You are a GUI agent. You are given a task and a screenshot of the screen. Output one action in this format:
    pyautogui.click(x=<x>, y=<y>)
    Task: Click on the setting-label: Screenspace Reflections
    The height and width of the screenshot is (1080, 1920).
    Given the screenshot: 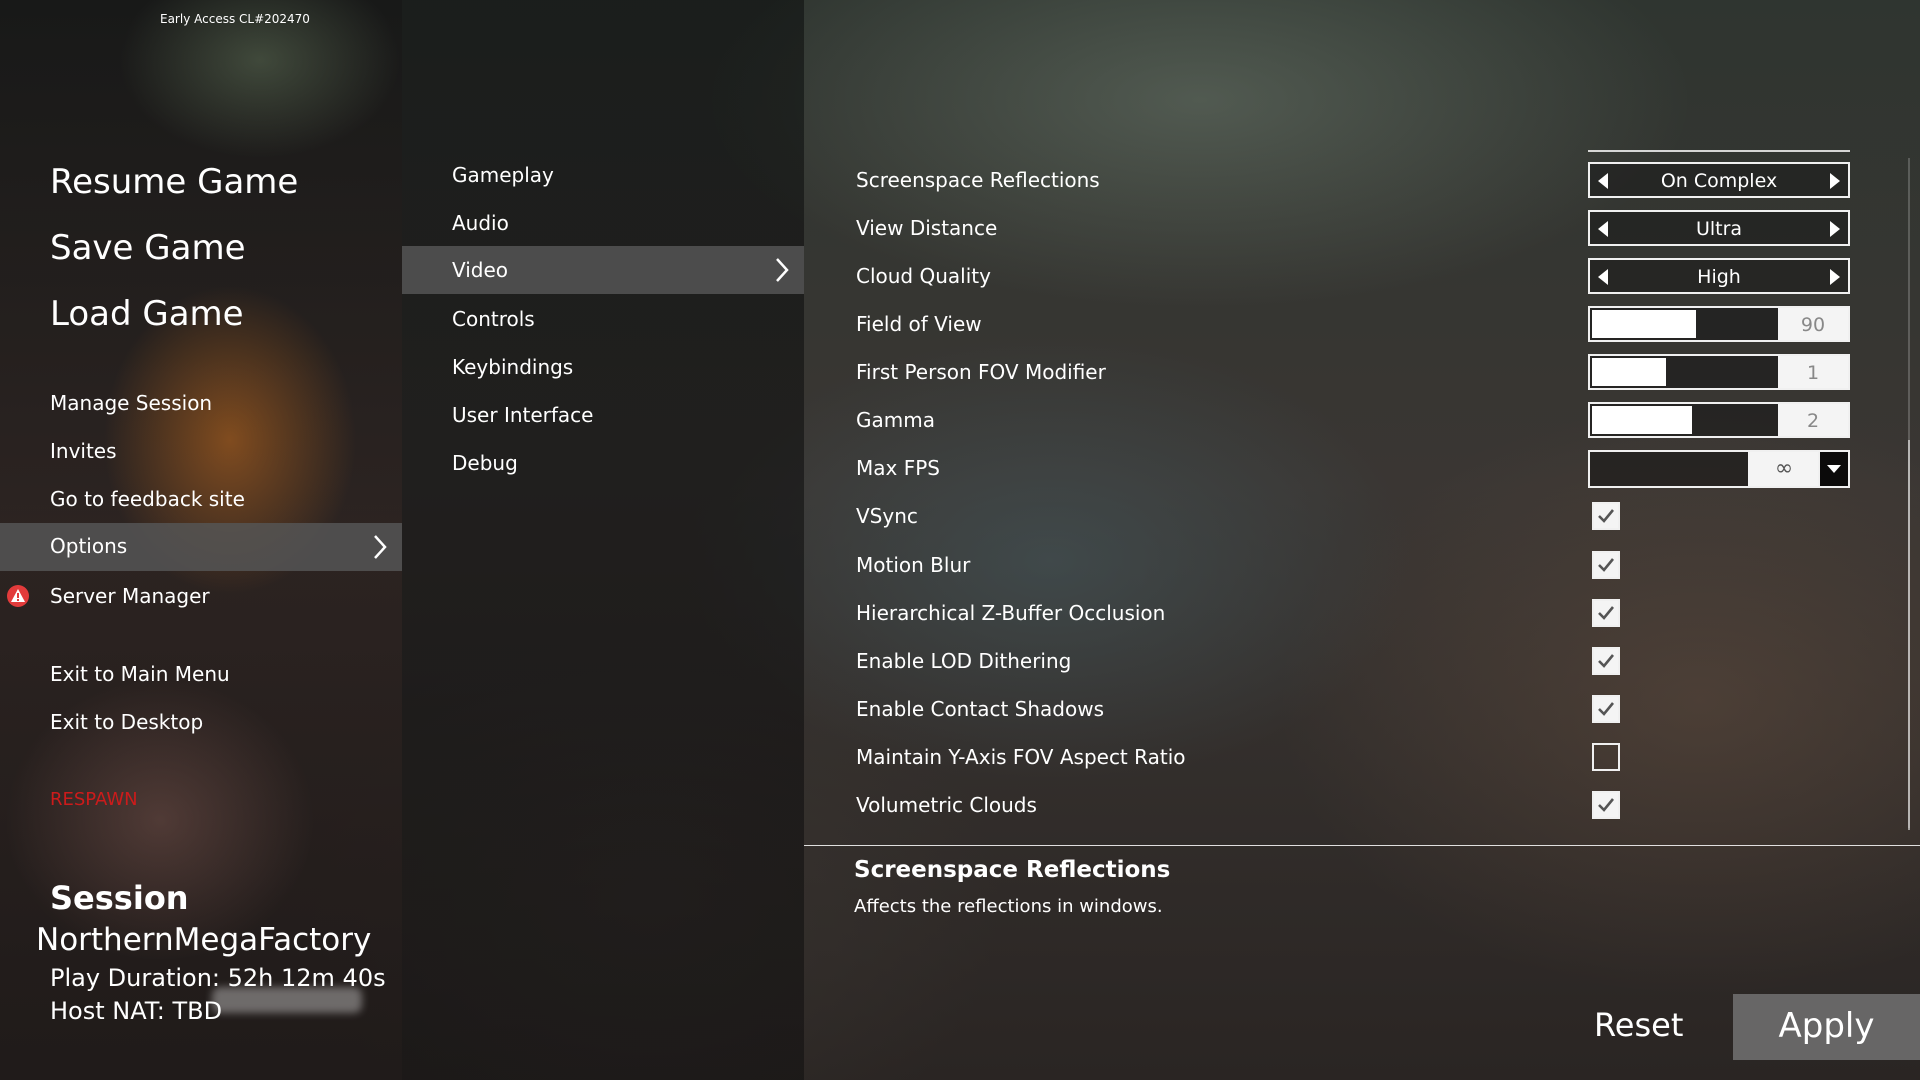 What is the action you would take?
    pyautogui.click(x=978, y=180)
    